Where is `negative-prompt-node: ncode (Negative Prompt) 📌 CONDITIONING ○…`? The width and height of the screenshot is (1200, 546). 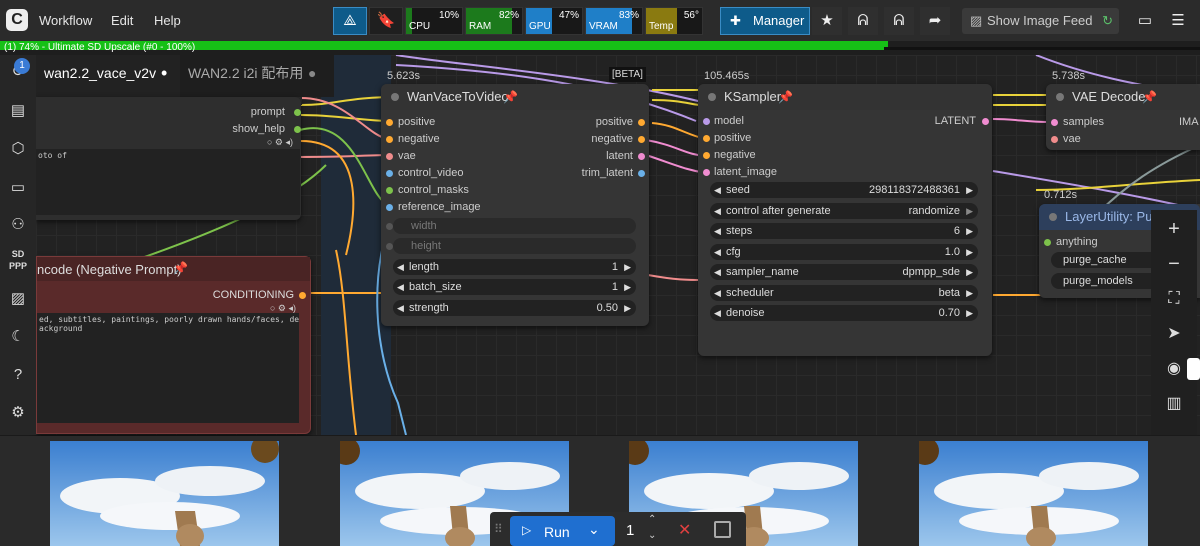
negative-prompt-node: ncode (Negative Prompt) 📌 CONDITIONING ○… is located at coordinates (173, 345).